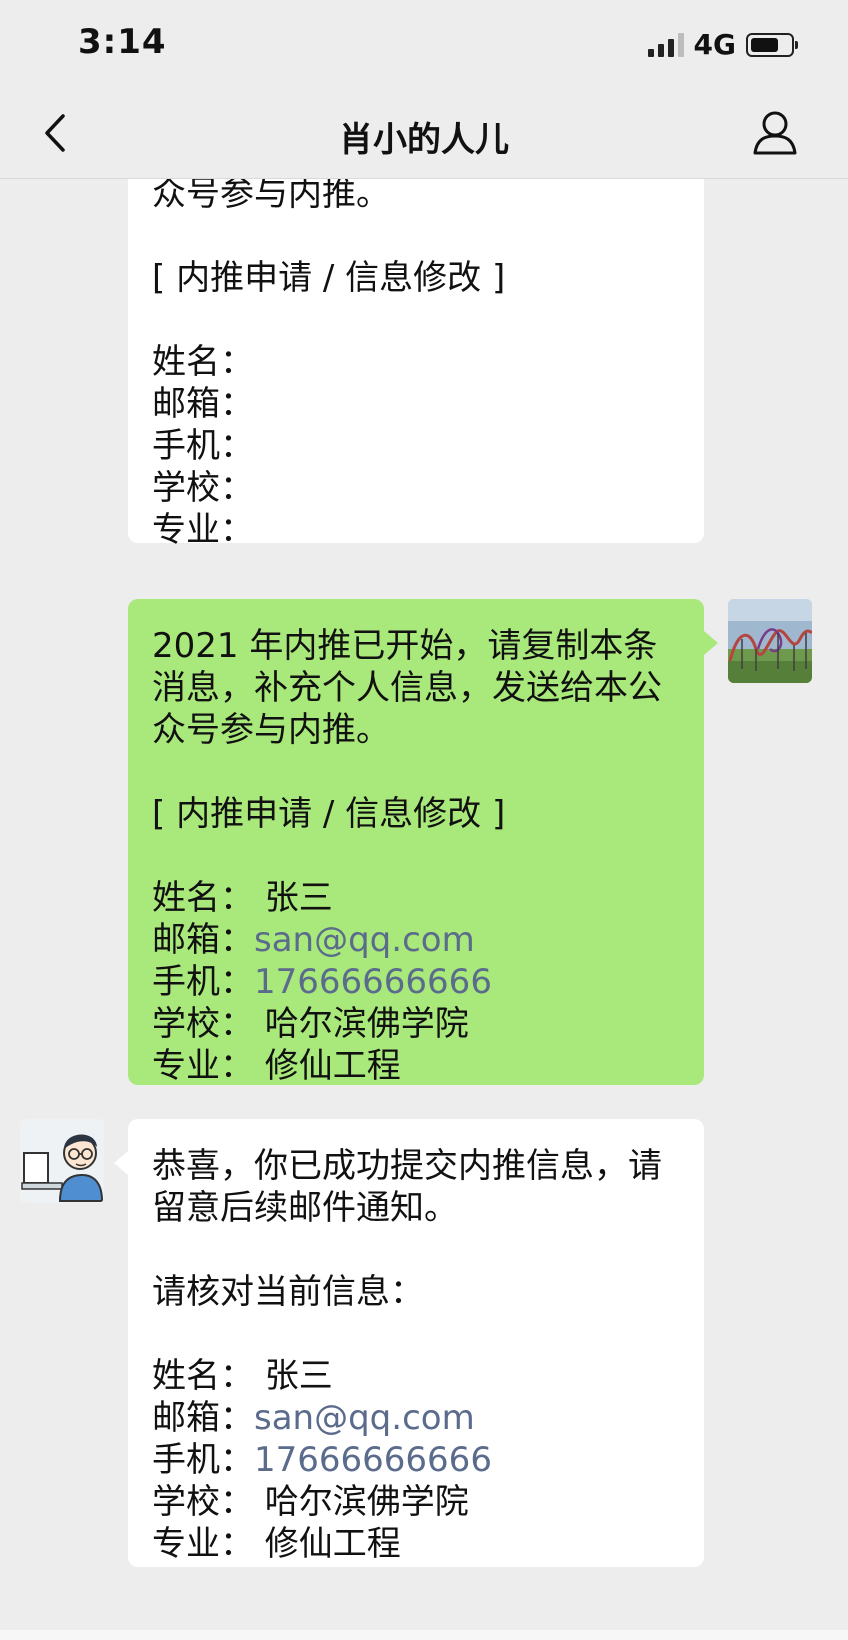 The height and width of the screenshot is (1640, 848). What do you see at coordinates (122, 42) in the screenshot?
I see `status-time: 3:14` at bounding box center [122, 42].